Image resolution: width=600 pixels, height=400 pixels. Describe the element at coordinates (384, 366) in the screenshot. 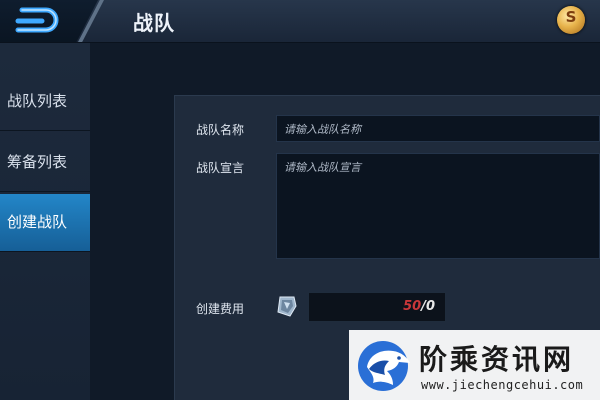

I see `eagle-logo-icon` at that location.